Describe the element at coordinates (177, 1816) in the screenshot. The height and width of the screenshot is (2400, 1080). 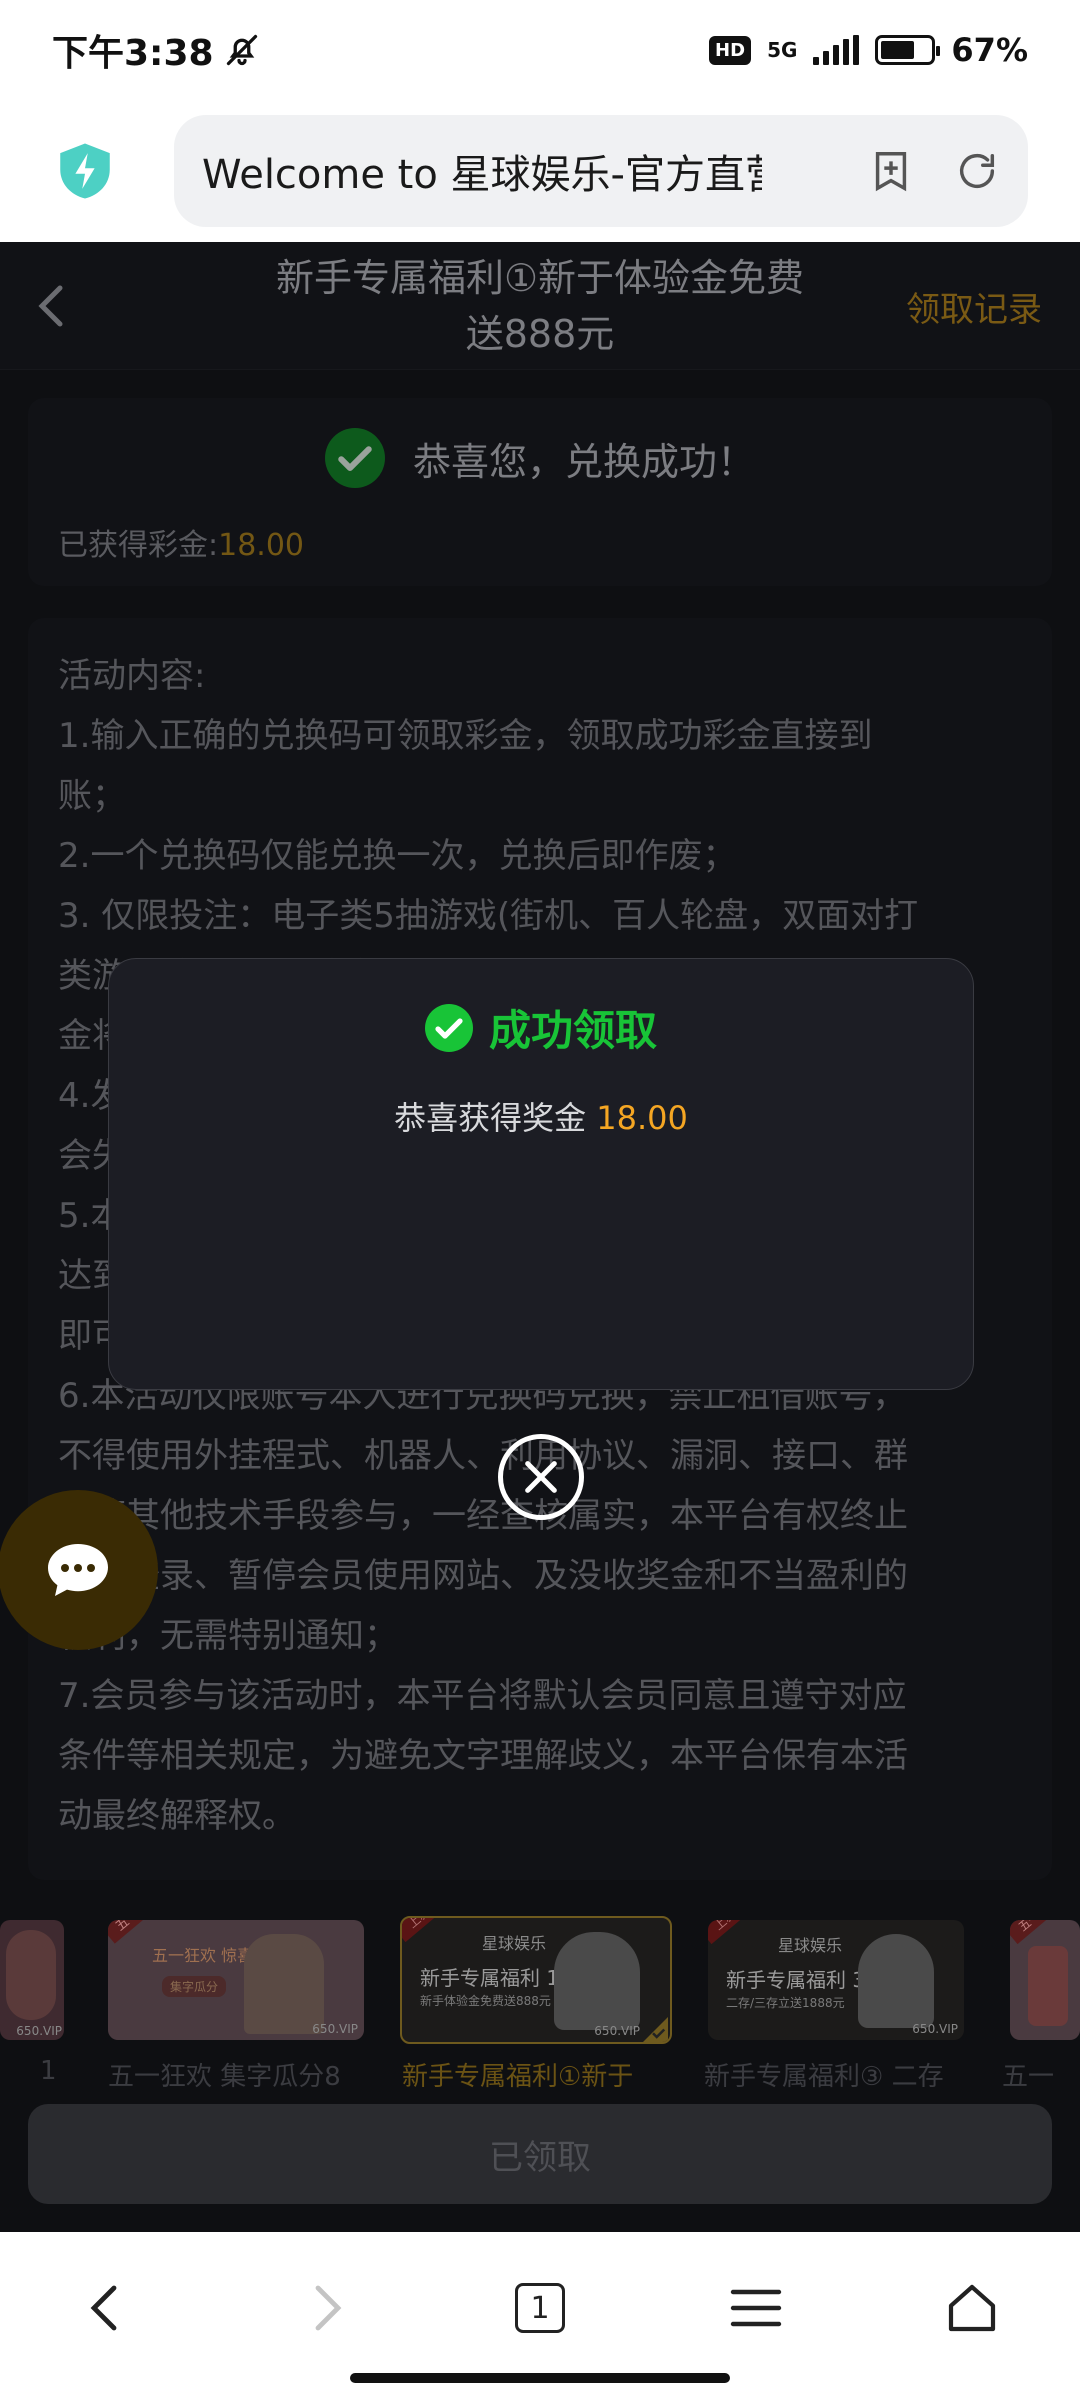
I see `rules-line: 动最终解释权。` at that location.